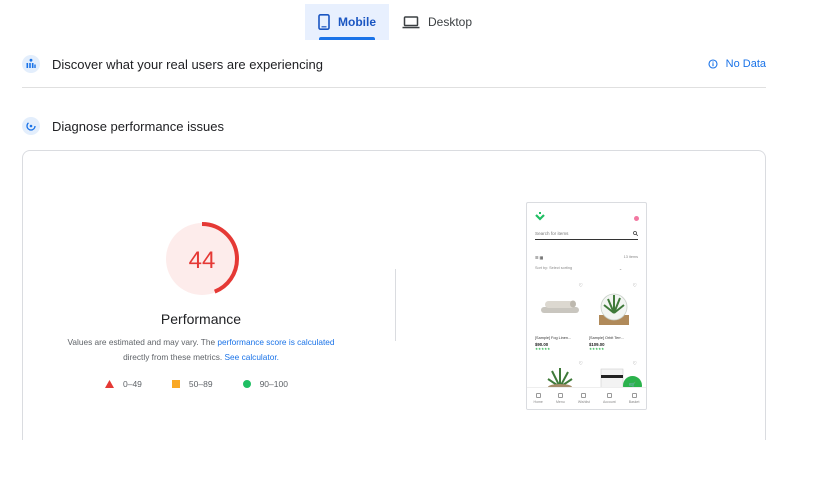  I want to click on chevron-down-icon: ⌄, so click(620, 269).